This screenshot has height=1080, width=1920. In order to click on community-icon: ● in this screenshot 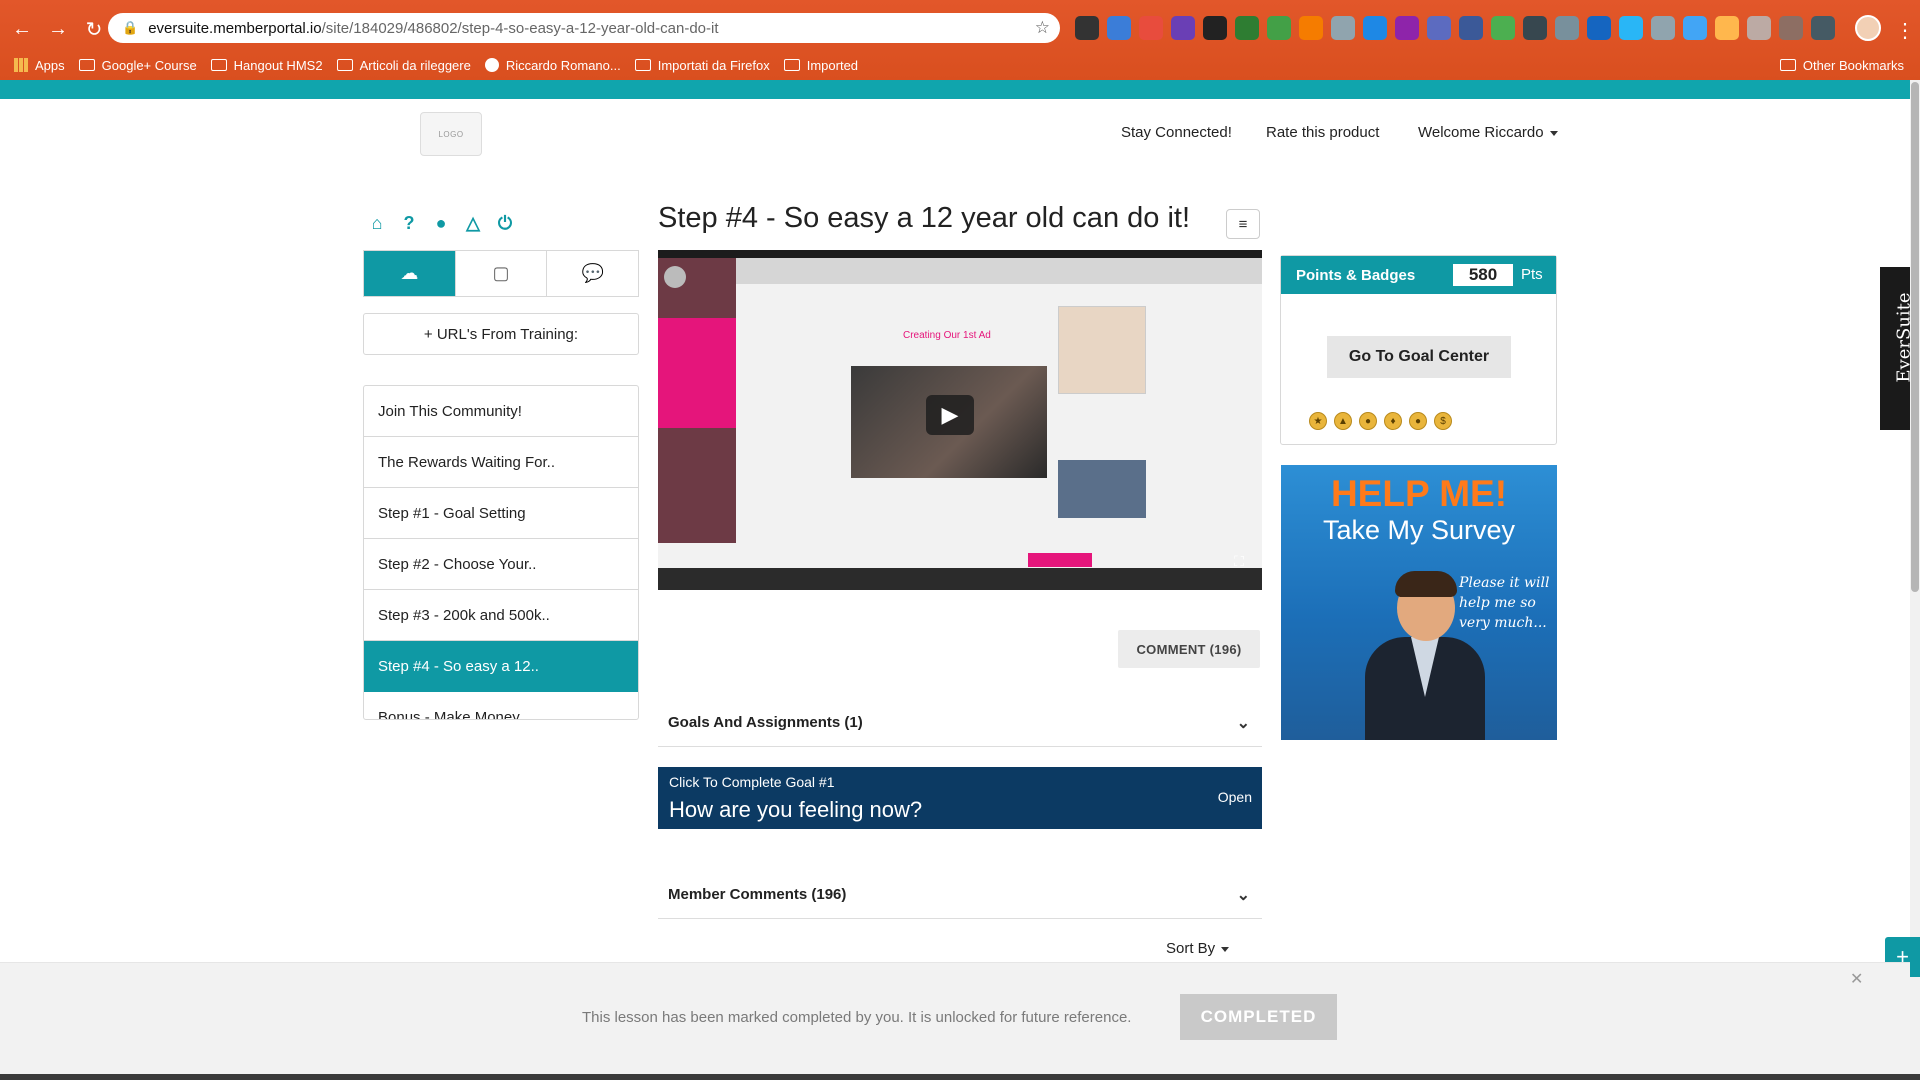, I will do `click(441, 223)`.